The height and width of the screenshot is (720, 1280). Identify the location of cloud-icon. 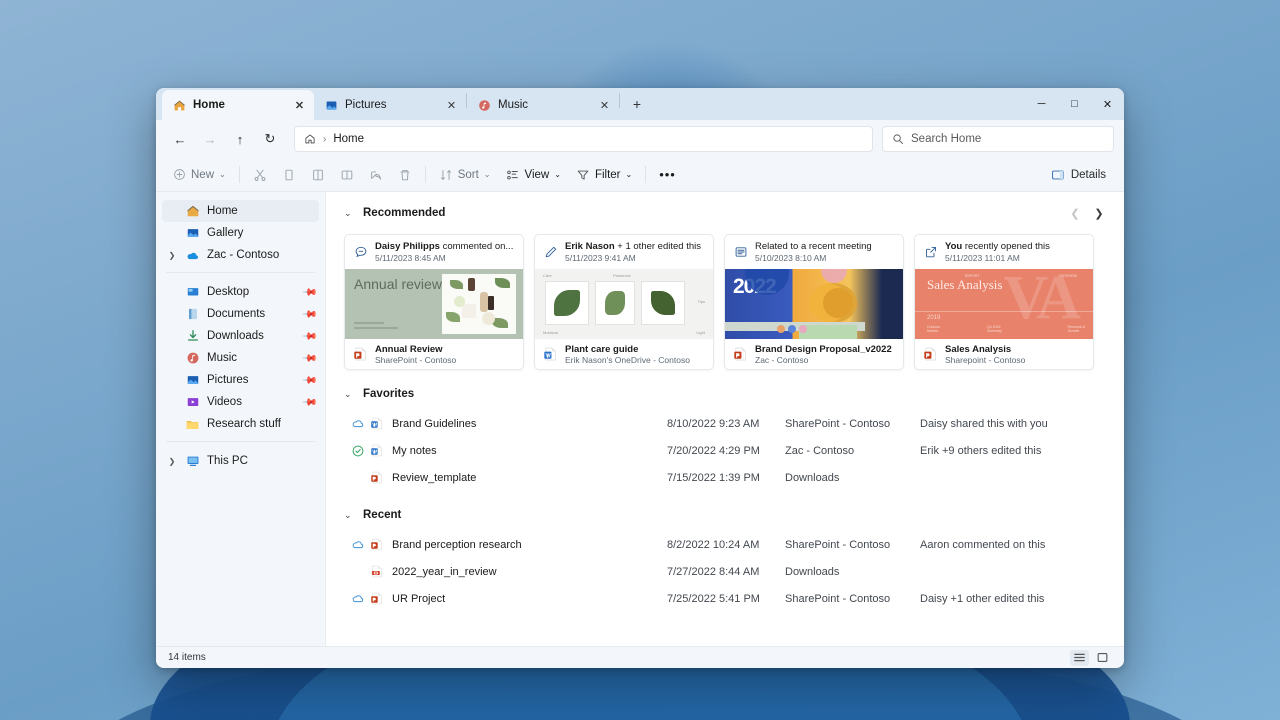
(357, 599).